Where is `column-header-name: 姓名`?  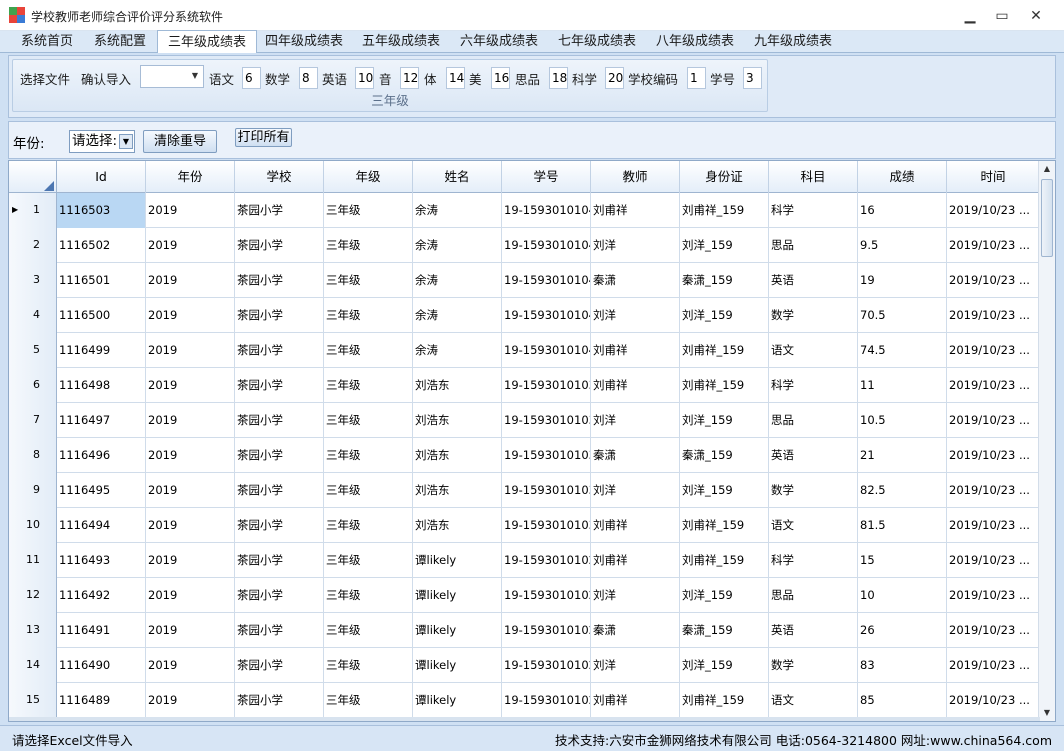 column-header-name: 姓名 is located at coordinates (457, 177).